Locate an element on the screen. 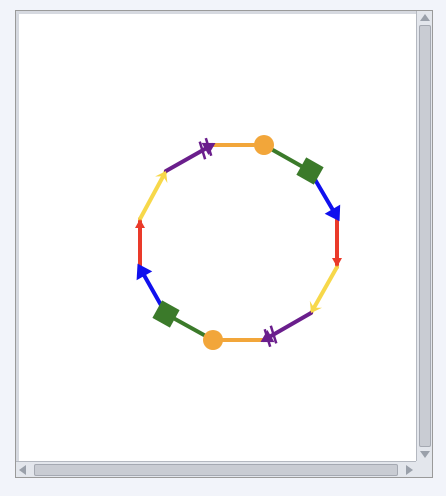  horizontal-scrollbar is located at coordinates (216, 469).